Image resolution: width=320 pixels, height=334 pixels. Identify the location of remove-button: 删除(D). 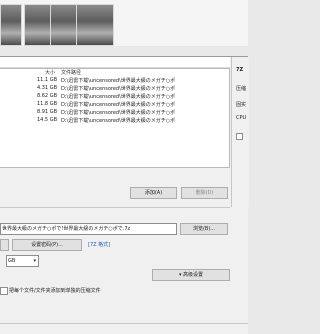
(204, 193).